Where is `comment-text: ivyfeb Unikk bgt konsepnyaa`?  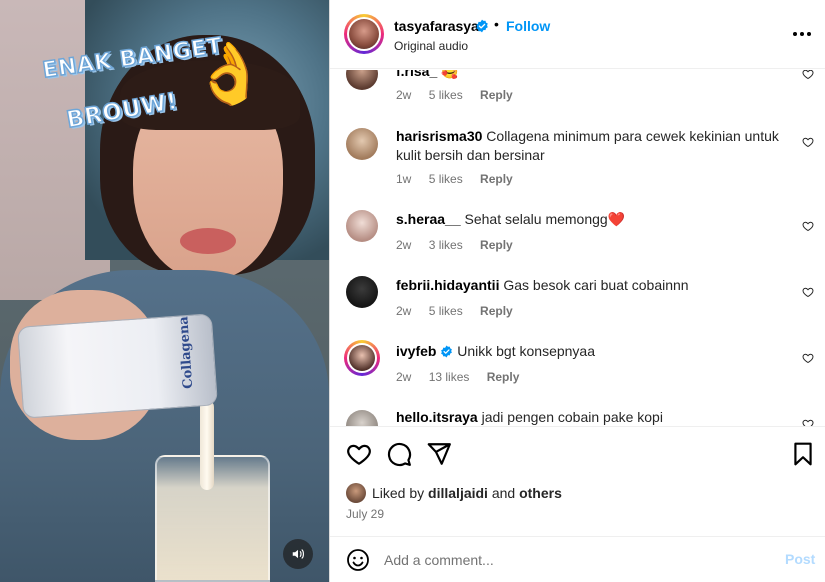 comment-text: ivyfeb Unikk bgt konsepnyaa is located at coordinates (591, 351).